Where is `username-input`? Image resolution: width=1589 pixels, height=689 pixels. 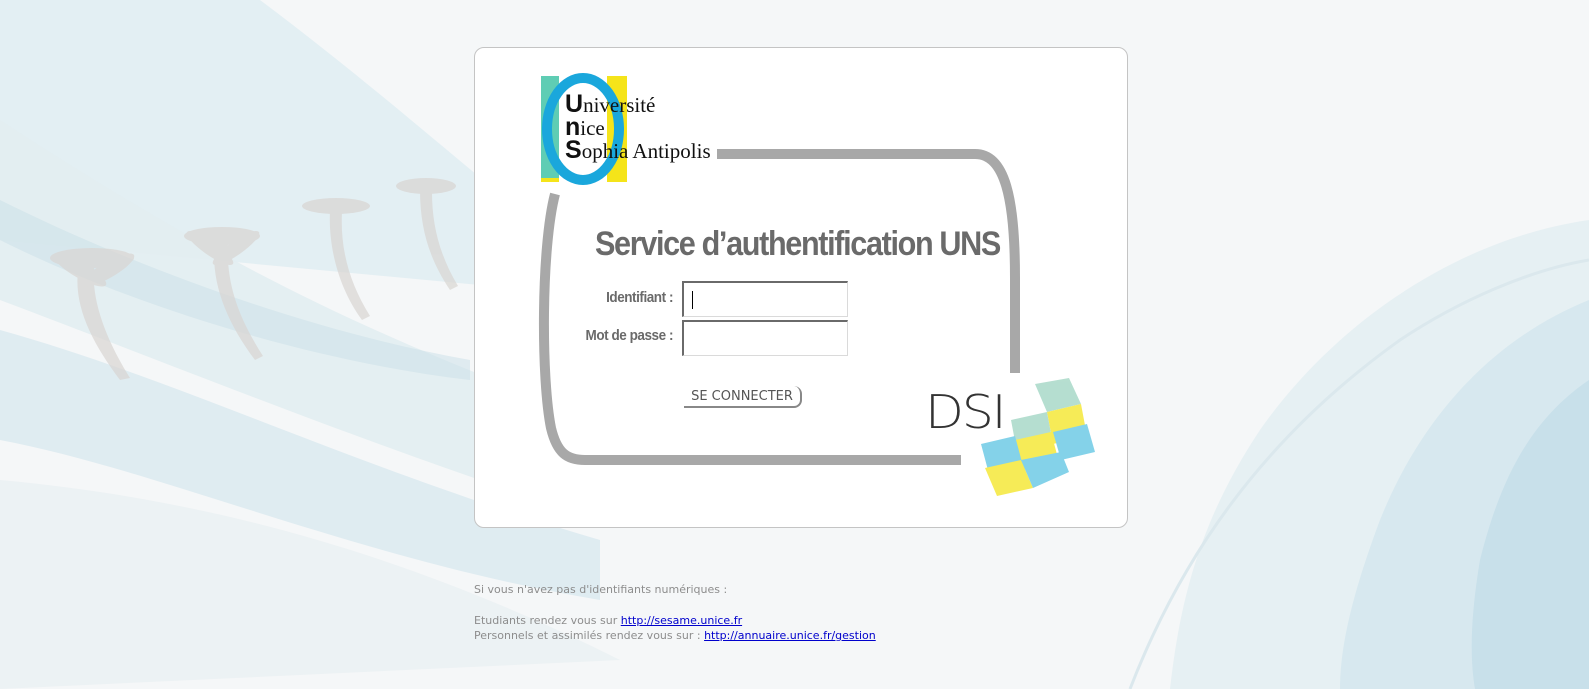 username-input is located at coordinates (765, 299).